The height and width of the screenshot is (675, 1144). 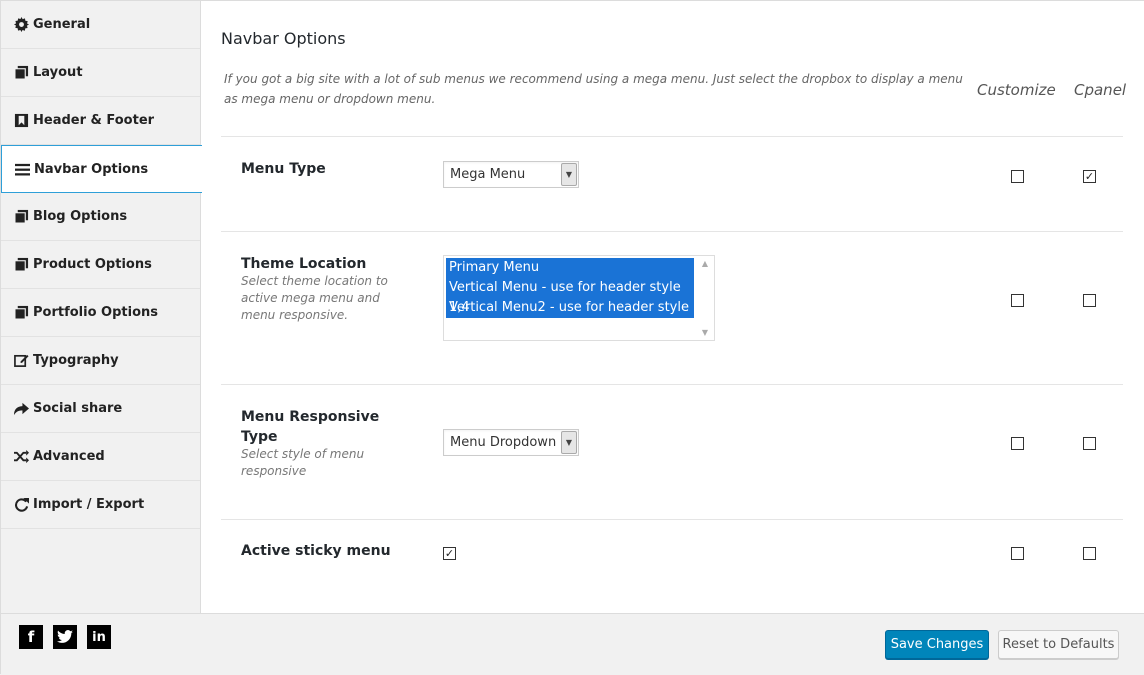 I want to click on sidebar-item-typography: Typography, so click(x=100, y=361).